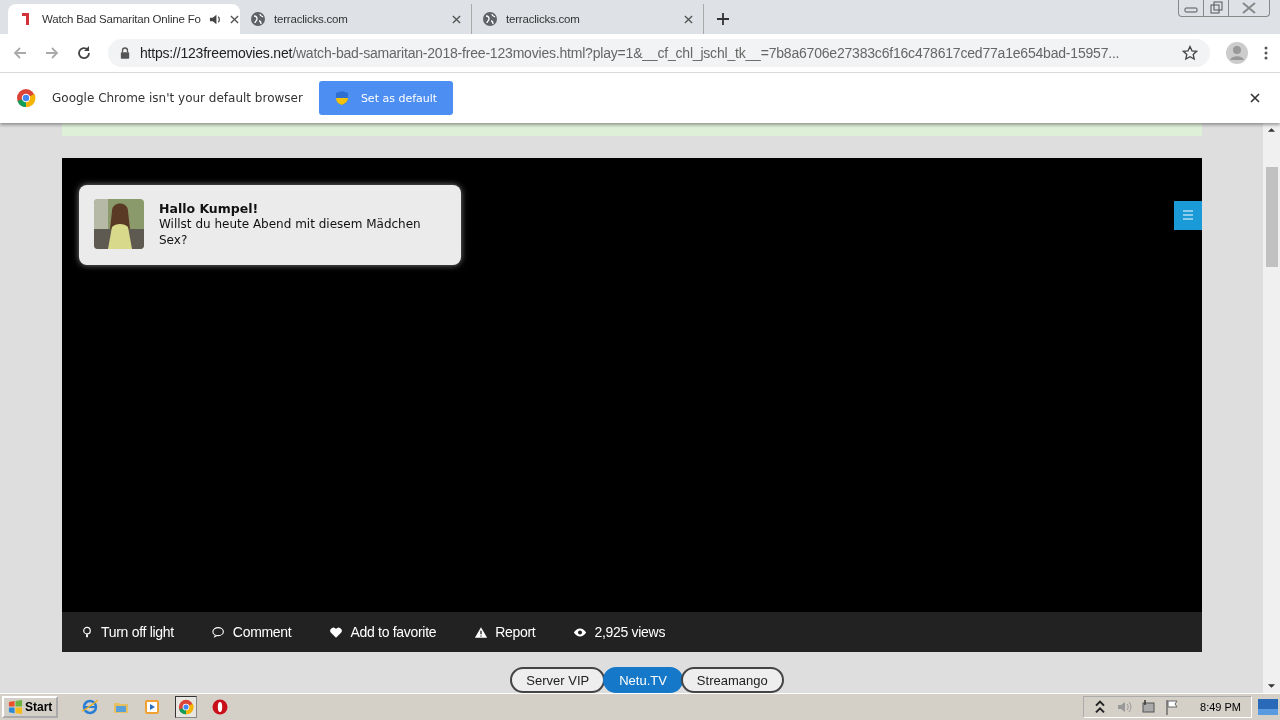 This screenshot has height=720, width=1280. Describe the element at coordinates (127, 632) in the screenshot. I see `player-action: Turn off light` at that location.